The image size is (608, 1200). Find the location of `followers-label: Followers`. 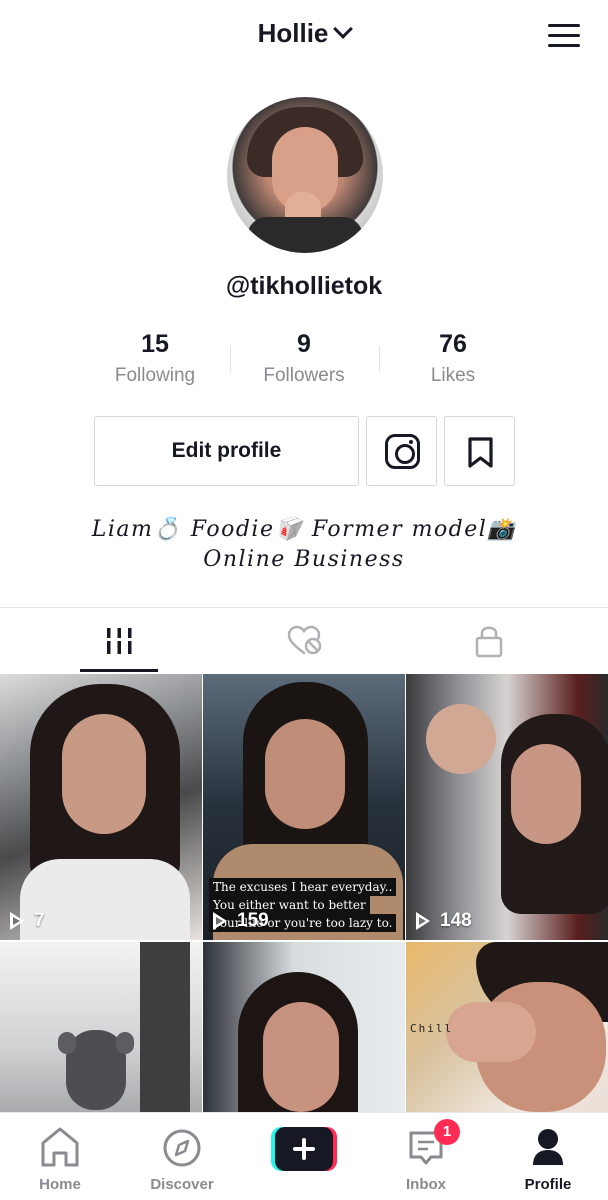

followers-label: Followers is located at coordinates (304, 375).